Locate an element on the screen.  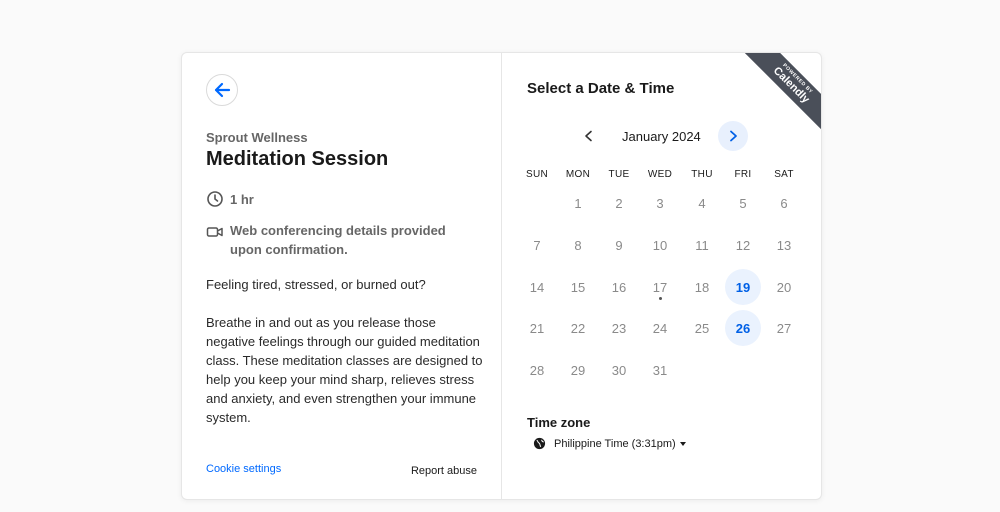
calendar-day: 11 is located at coordinates (702, 245).